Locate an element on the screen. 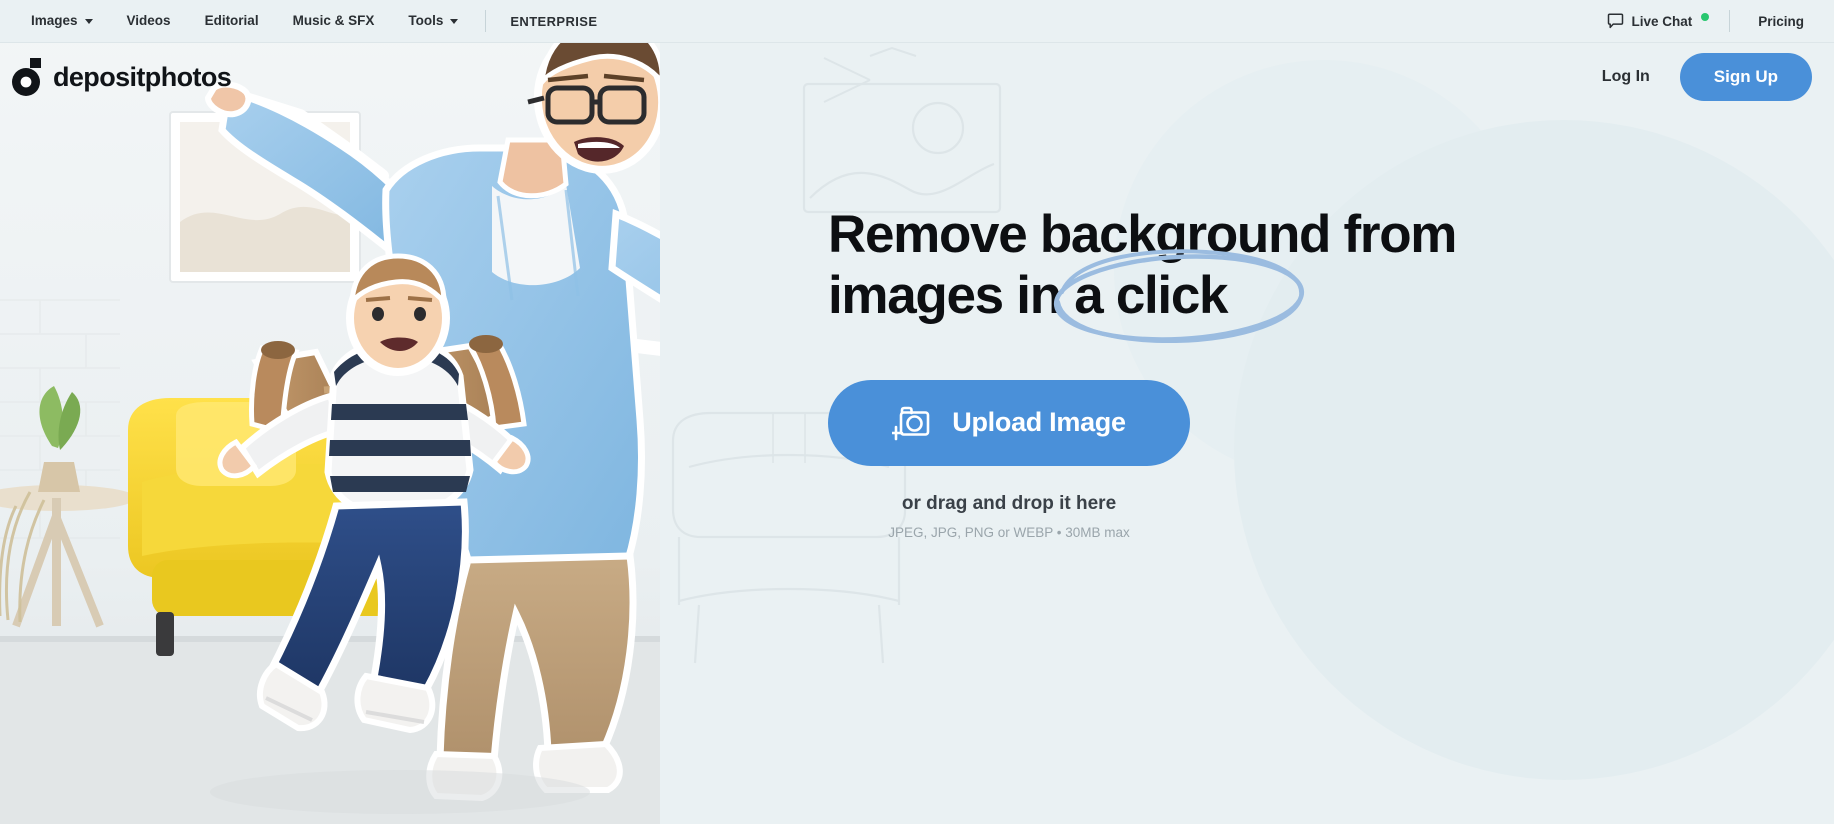  online-status-indicator is located at coordinates (1705, 16).